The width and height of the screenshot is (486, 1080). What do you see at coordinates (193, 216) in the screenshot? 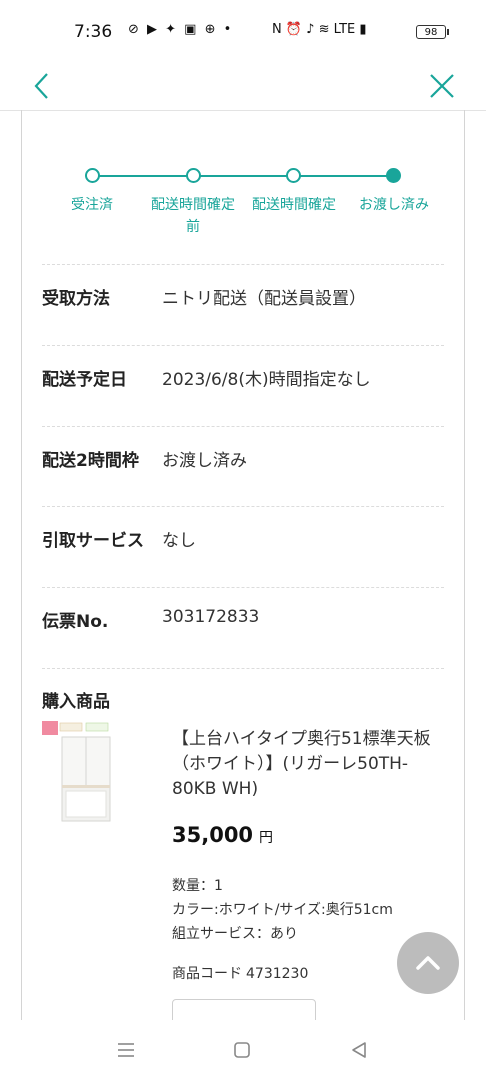
I see `step-label-before-confirm: 配送時間確定前` at bounding box center [193, 216].